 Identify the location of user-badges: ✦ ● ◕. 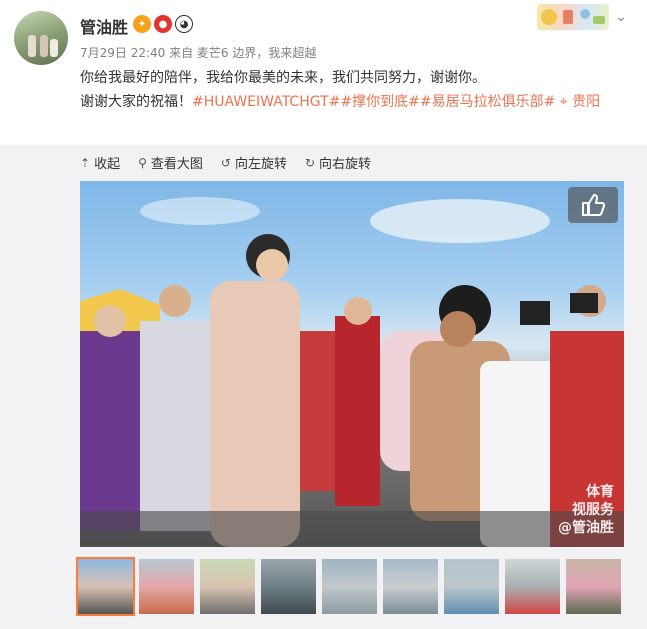
(163, 24).